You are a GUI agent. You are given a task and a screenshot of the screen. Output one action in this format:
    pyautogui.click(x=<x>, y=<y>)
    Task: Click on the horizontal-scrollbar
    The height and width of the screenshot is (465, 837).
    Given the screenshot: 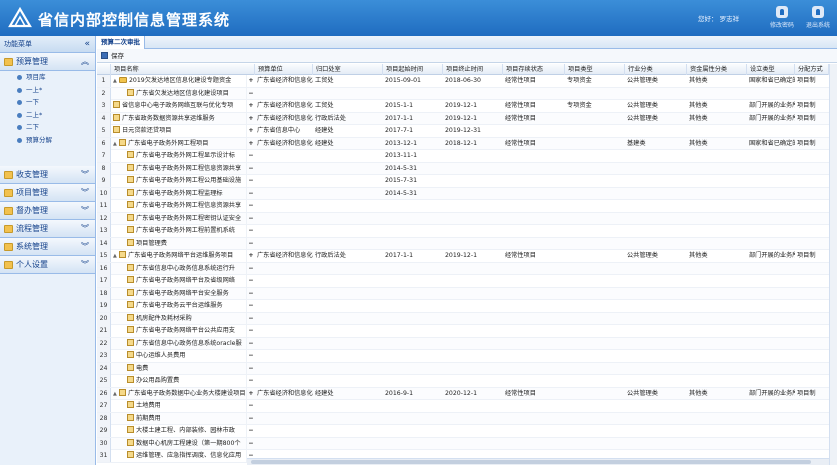 What is the action you would take?
    pyautogui.click(x=538, y=461)
    